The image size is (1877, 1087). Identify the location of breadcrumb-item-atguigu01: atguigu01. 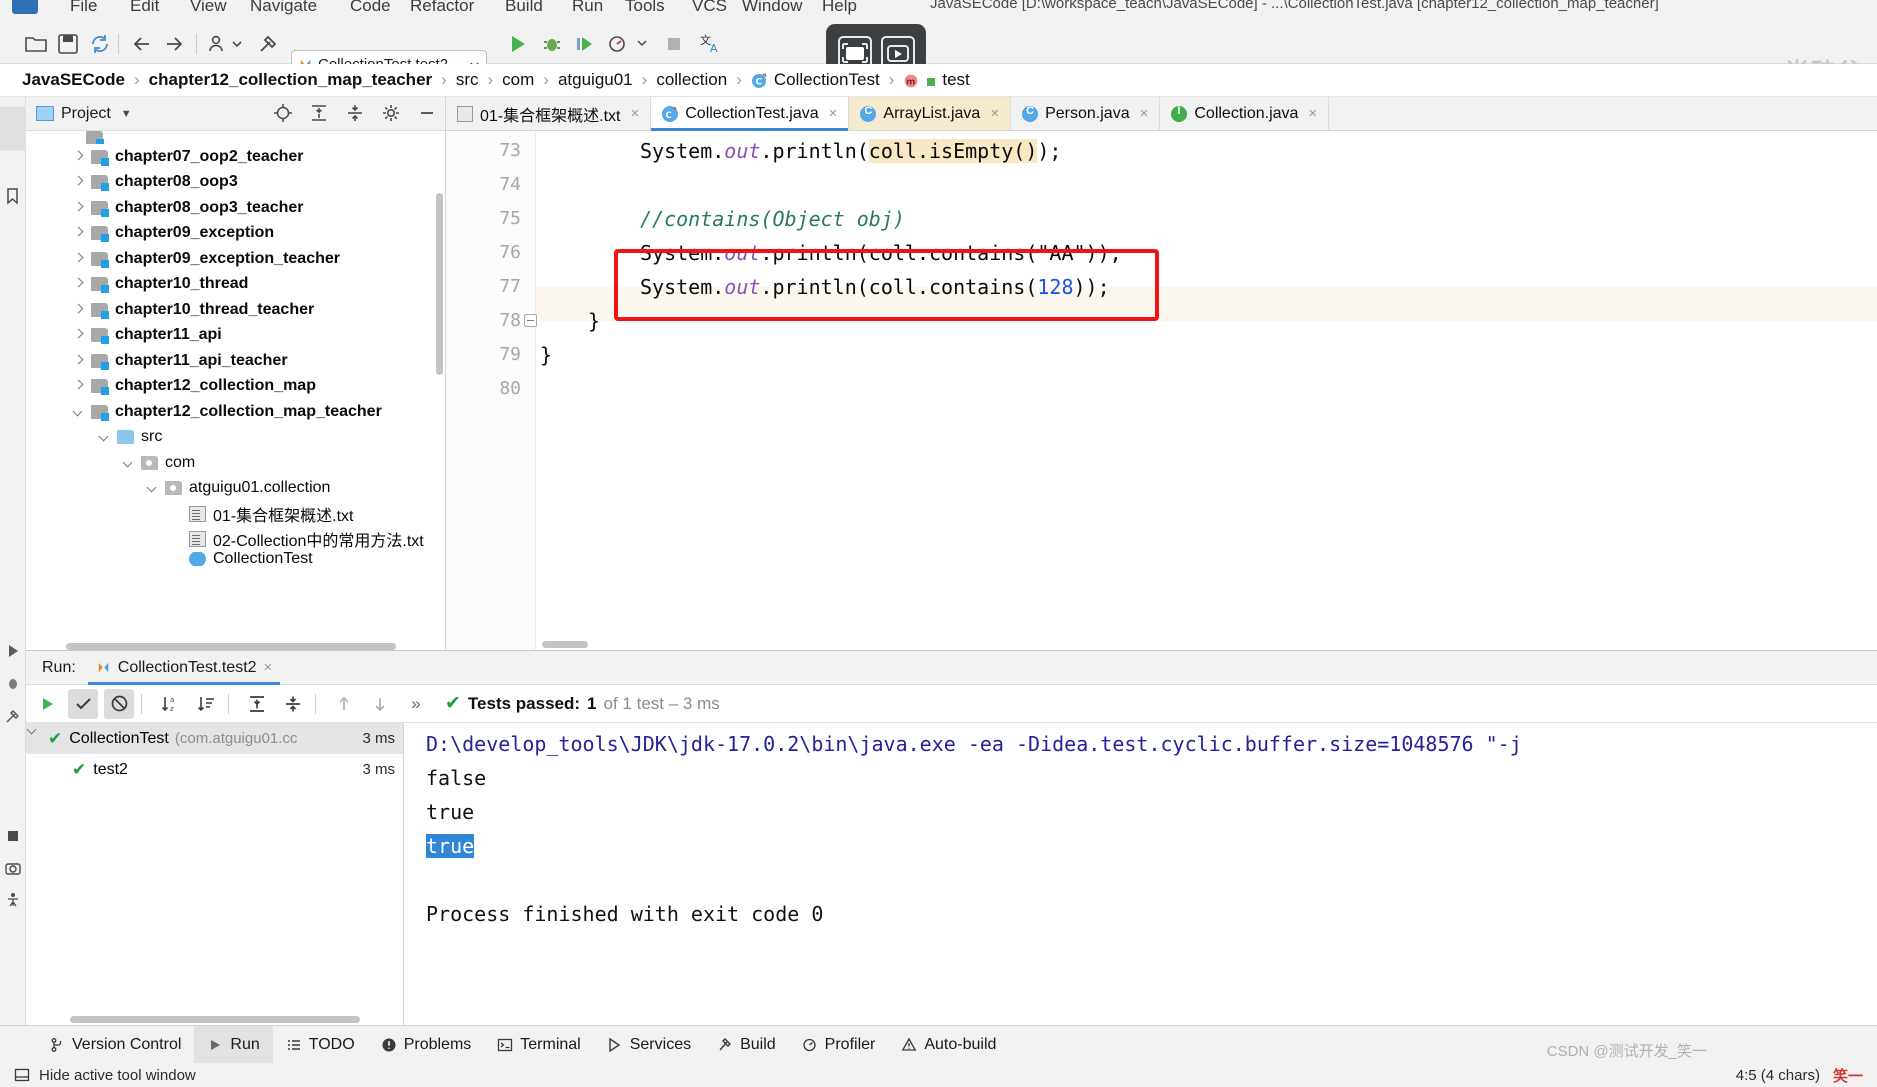
(595, 80).